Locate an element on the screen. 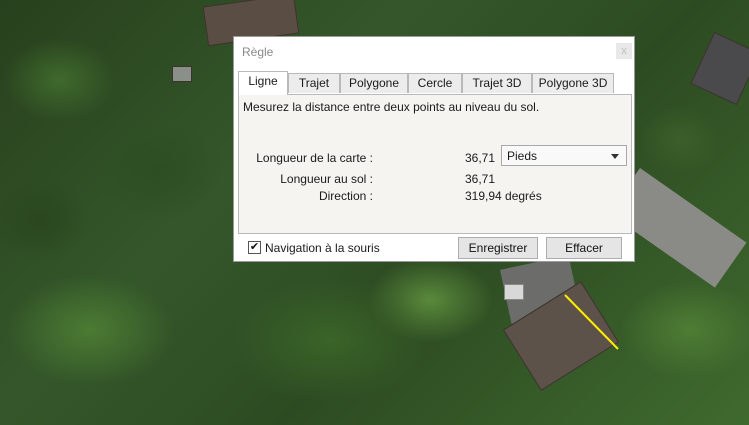 Image resolution: width=749 pixels, height=425 pixels. title-bar: Règle x is located at coordinates (434, 52).